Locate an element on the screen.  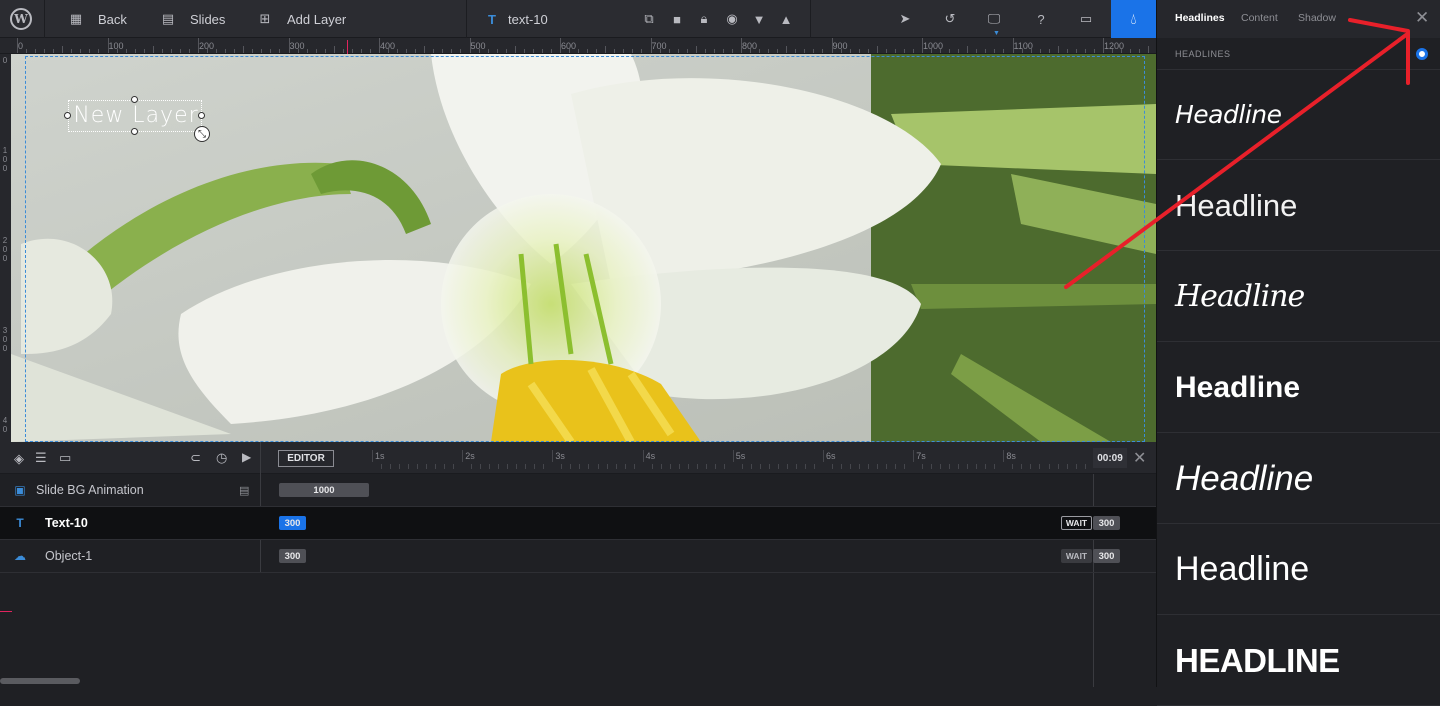
layers-icon: ◈ is located at coordinates (19, 459).